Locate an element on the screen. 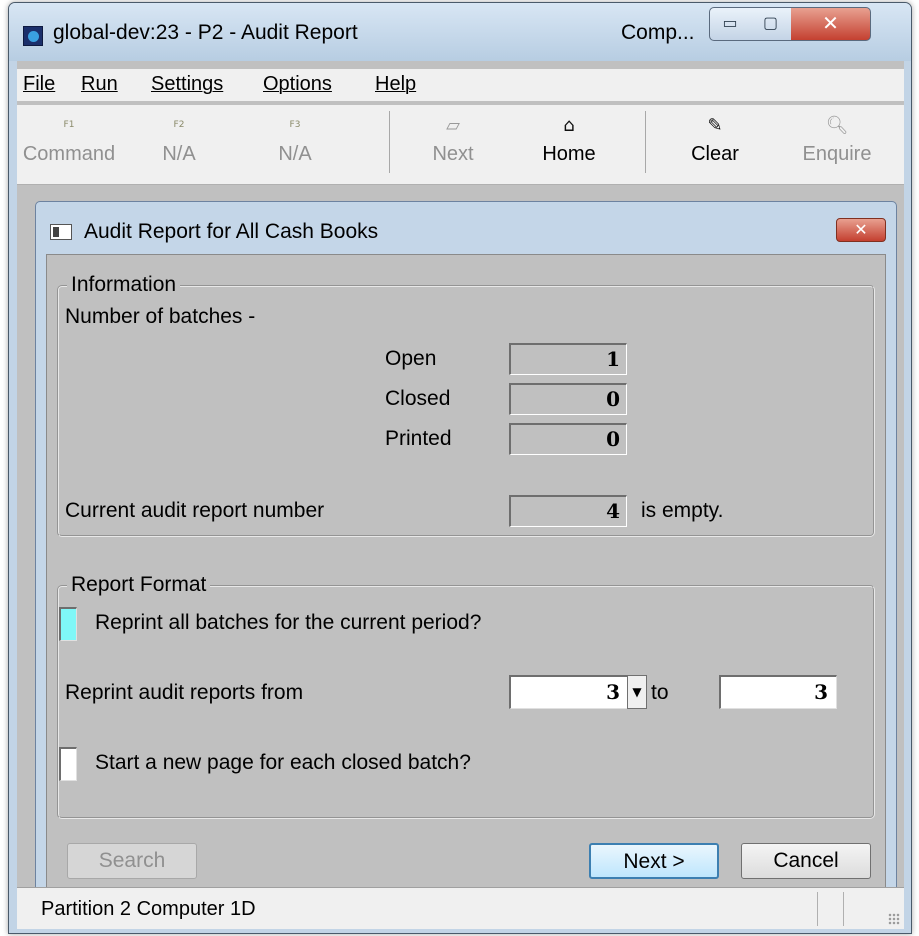 The image size is (919, 936). open-count-field: 1 is located at coordinates (568, 359).